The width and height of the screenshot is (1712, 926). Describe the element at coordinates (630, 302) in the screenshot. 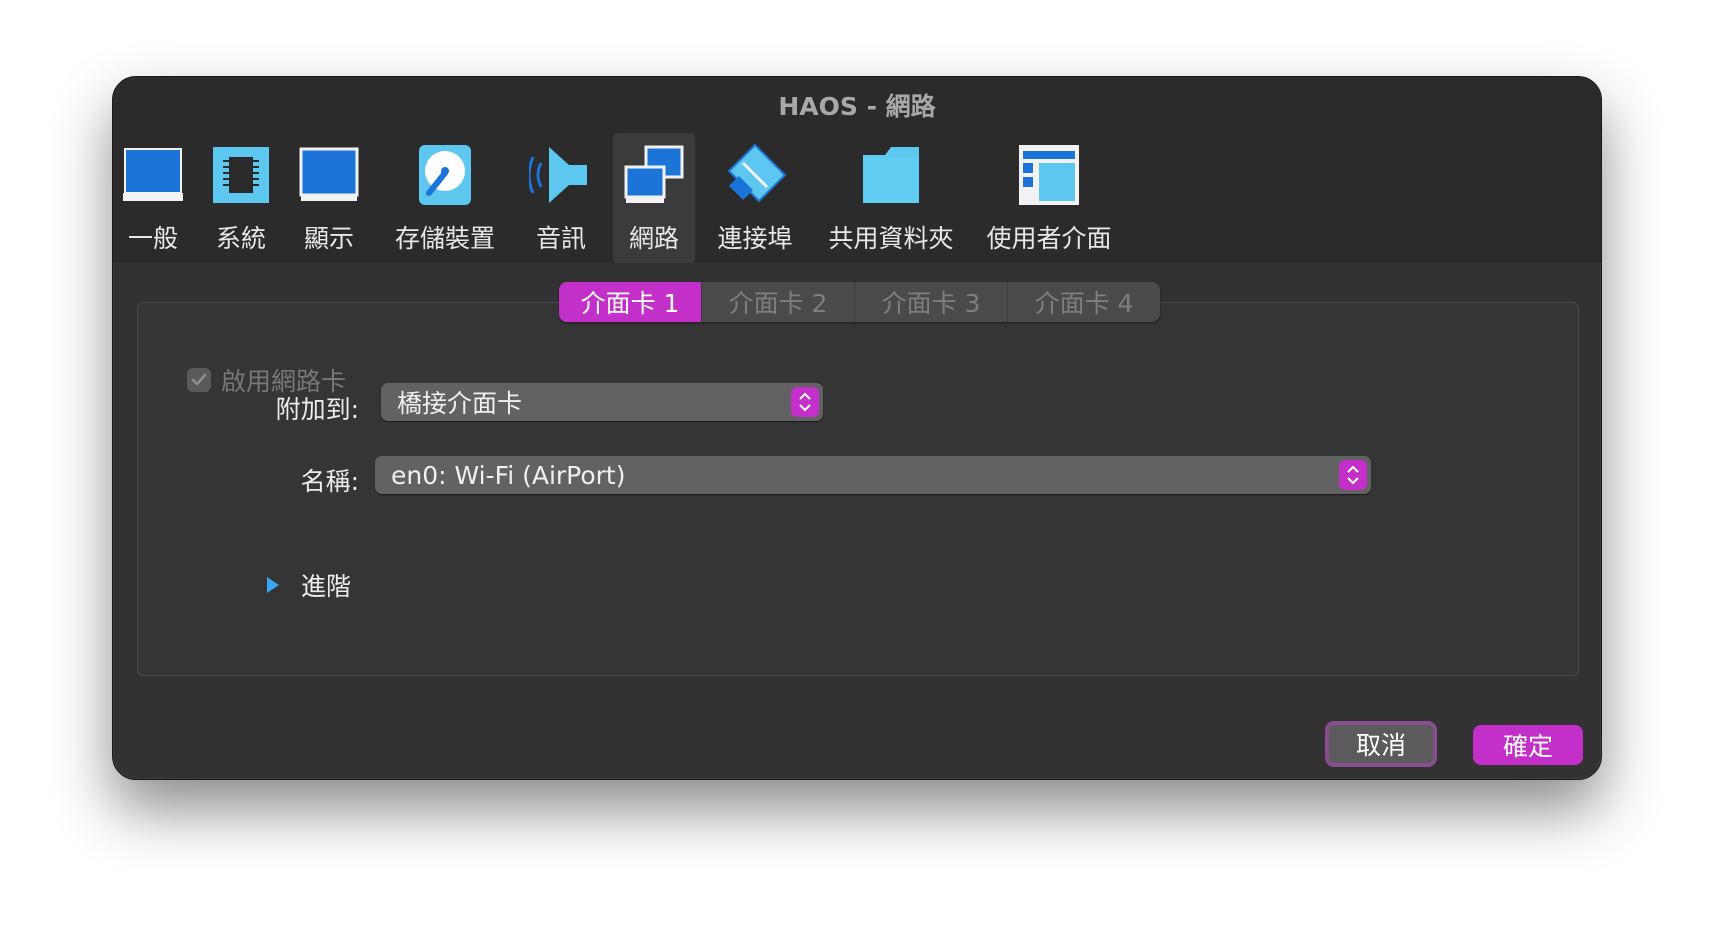

I see `tab-adapter-1: 介面卡 1` at that location.